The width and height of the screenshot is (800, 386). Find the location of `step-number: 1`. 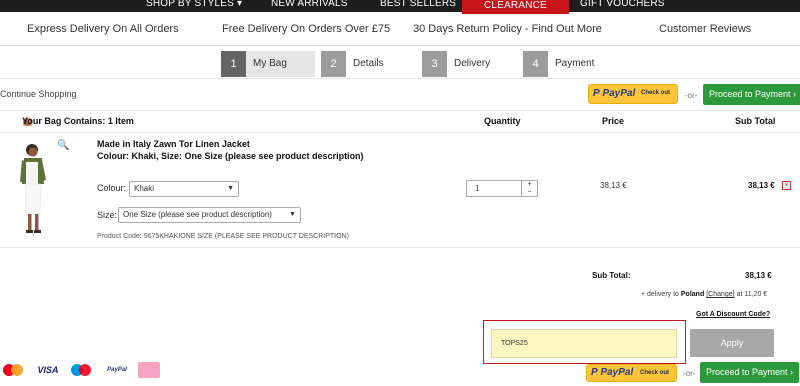

step-number: 1 is located at coordinates (233, 64).